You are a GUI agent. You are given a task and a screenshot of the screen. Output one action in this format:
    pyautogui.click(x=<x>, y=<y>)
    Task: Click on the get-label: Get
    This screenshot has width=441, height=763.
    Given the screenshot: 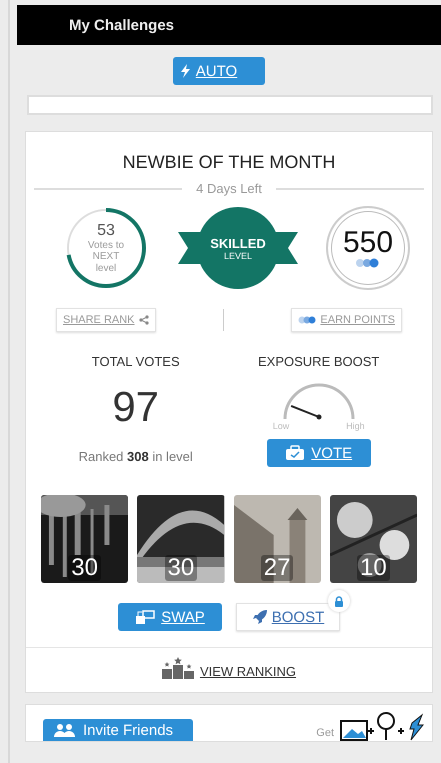 What is the action you would take?
    pyautogui.click(x=325, y=733)
    